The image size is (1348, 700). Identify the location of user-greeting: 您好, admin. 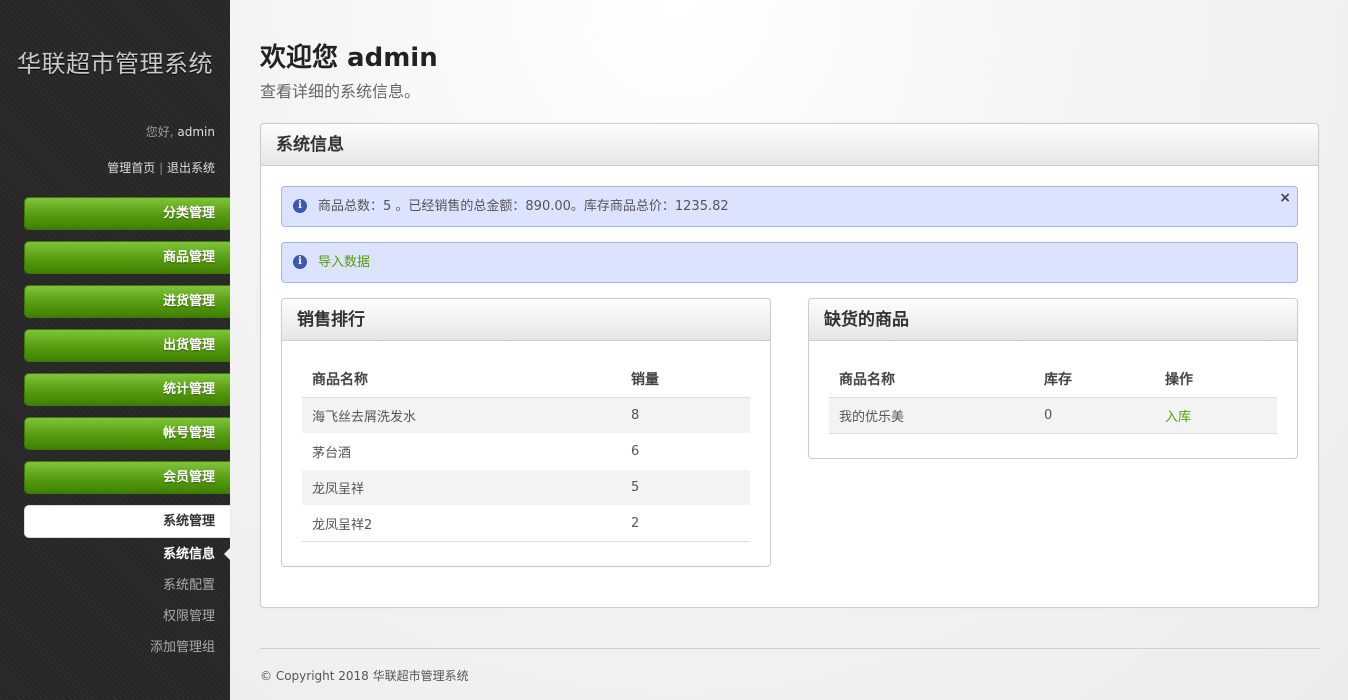
(180, 131).